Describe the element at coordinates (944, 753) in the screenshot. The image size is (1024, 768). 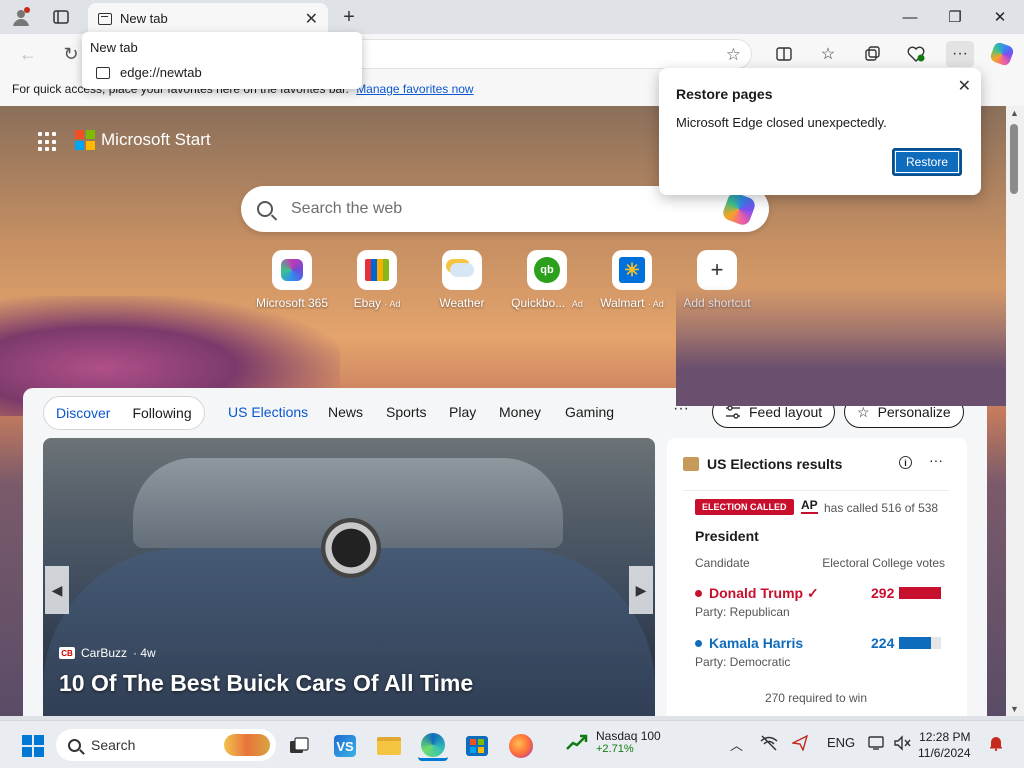
I see `clock-date: 11/6/2024` at that location.